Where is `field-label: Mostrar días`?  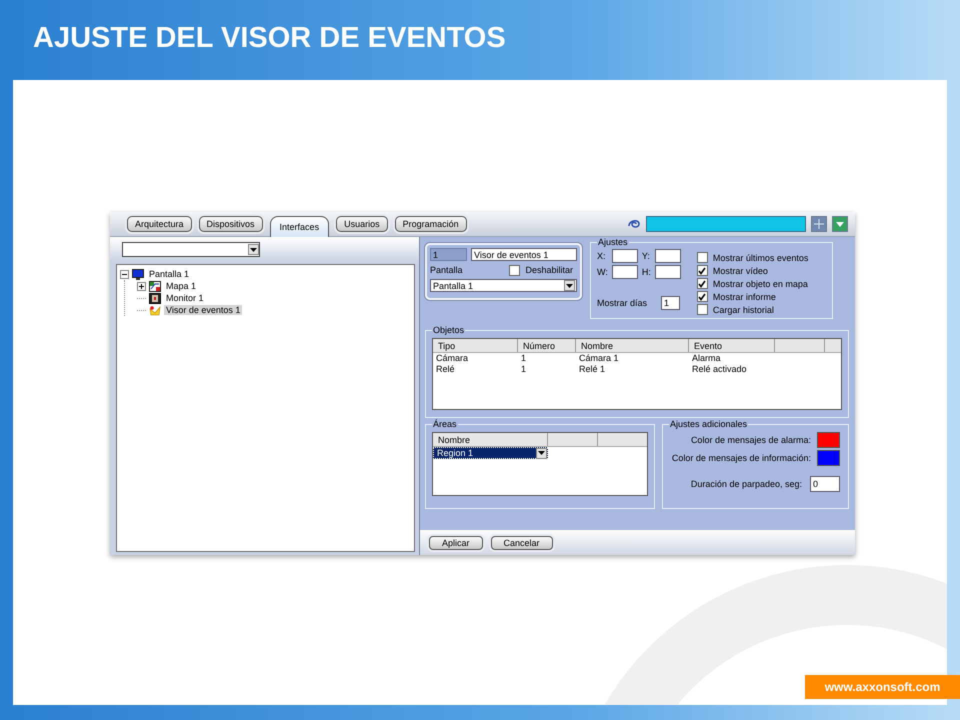
field-label: Mostrar días is located at coordinates (622, 303).